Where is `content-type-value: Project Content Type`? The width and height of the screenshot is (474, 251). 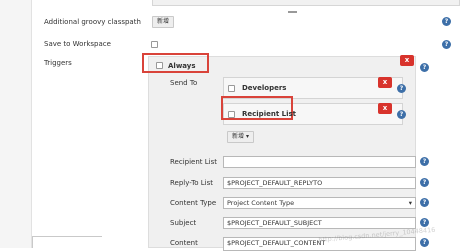
content-type-value: Project Content Type is located at coordinates (261, 203).